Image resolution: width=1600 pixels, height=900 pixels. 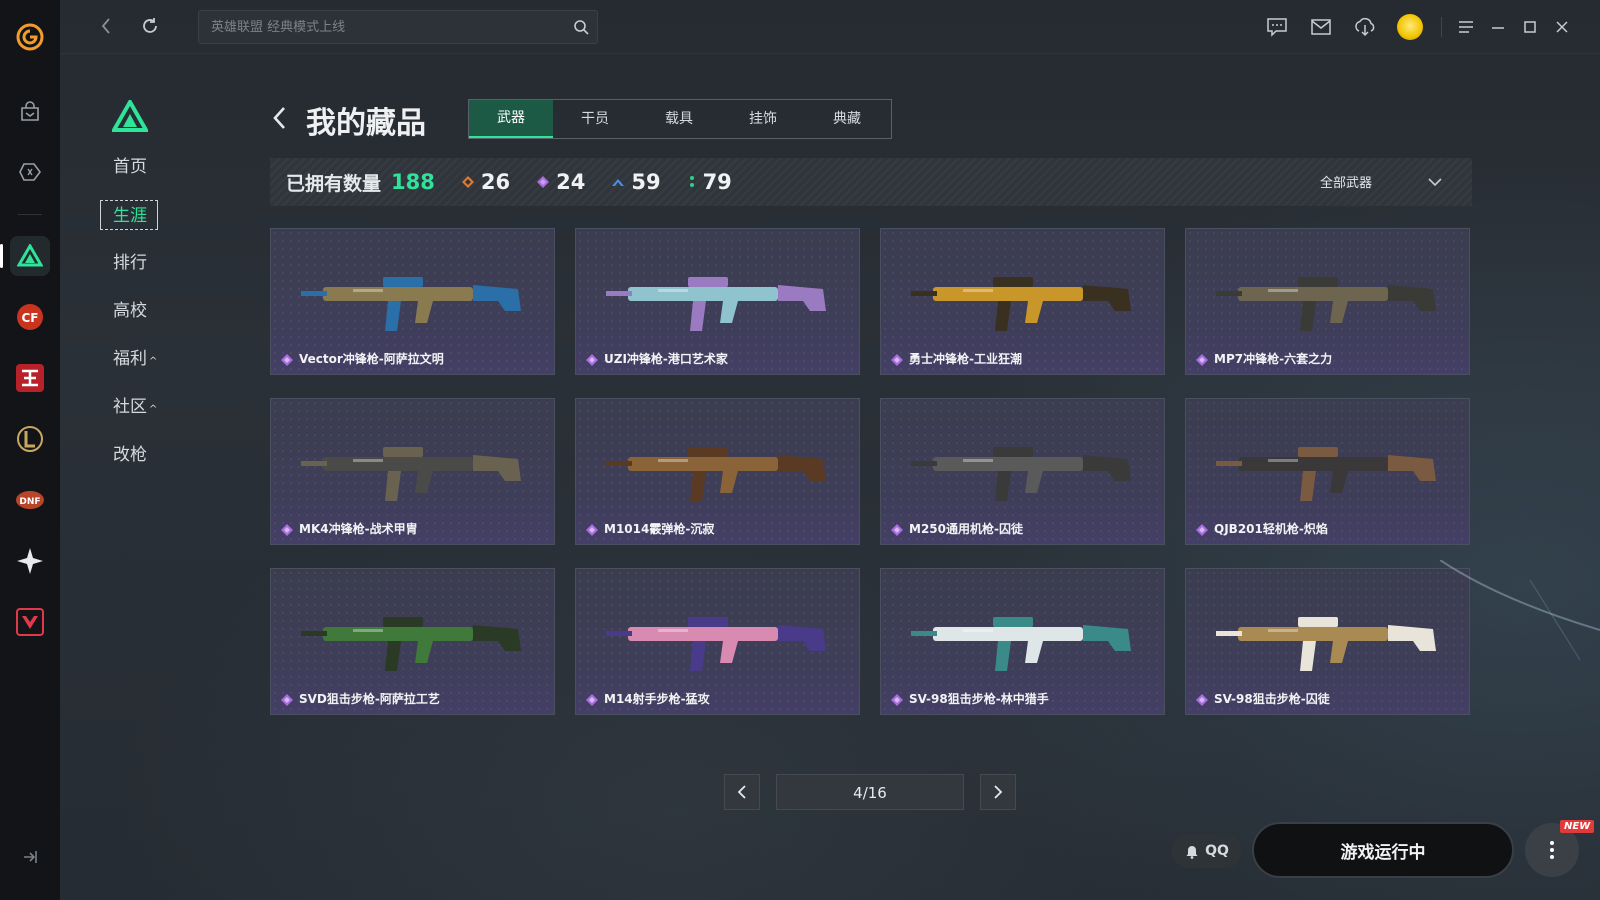 What do you see at coordinates (1345, 183) in the screenshot?
I see `weapon-filter-value: 全部武器` at bounding box center [1345, 183].